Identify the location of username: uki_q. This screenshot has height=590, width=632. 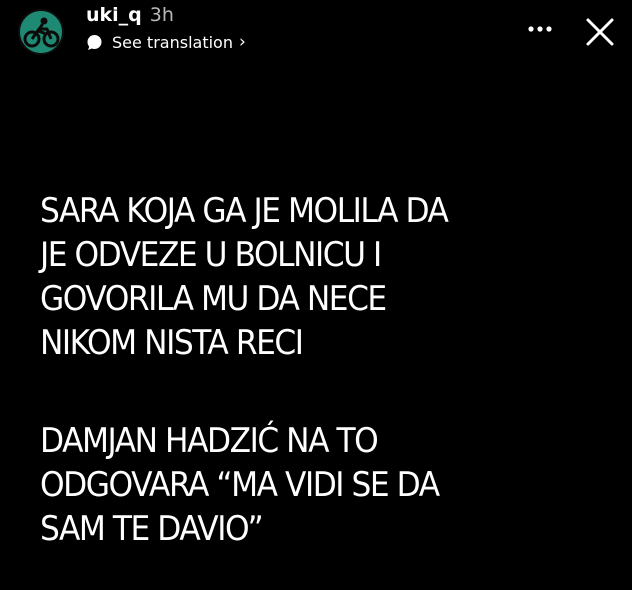
(114, 15).